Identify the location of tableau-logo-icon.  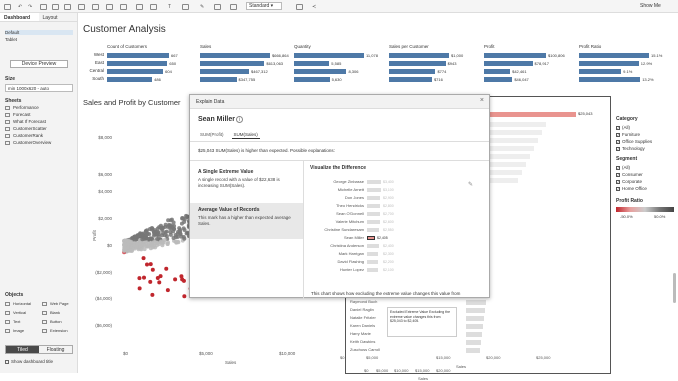
(7, 6).